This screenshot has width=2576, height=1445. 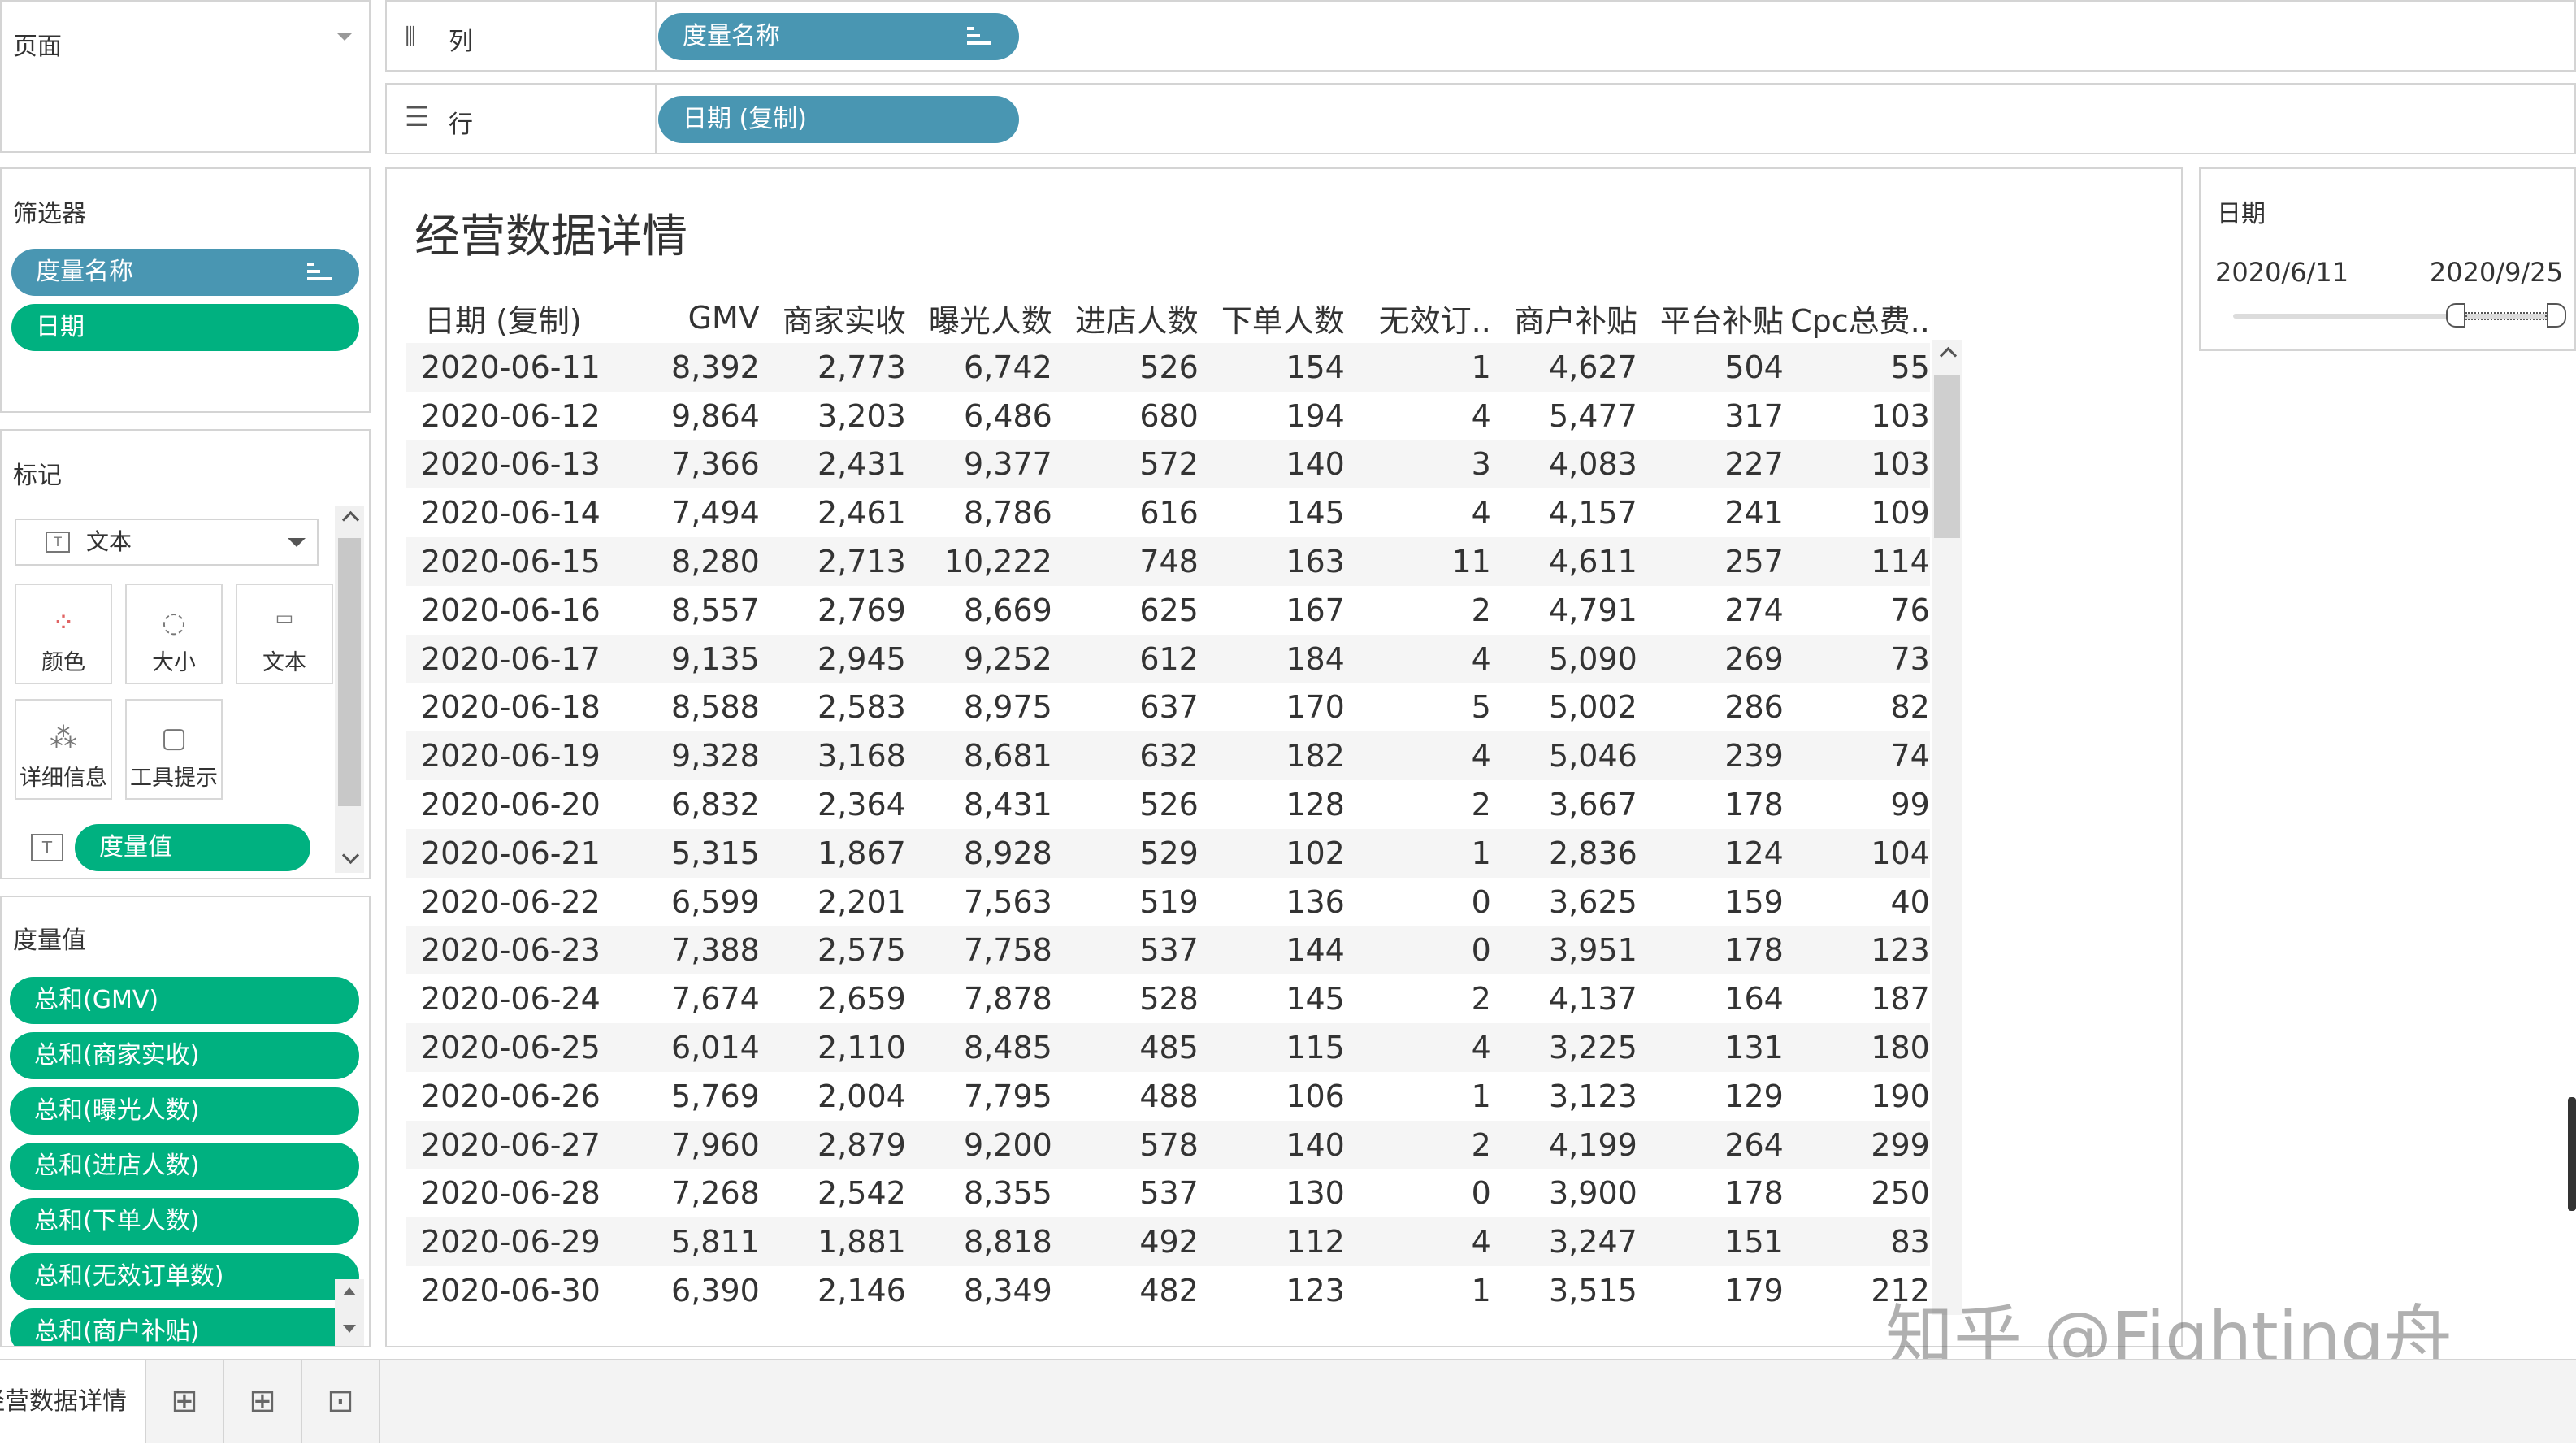 What do you see at coordinates (174, 634) in the screenshot?
I see `size-button: ◌ 大小` at bounding box center [174, 634].